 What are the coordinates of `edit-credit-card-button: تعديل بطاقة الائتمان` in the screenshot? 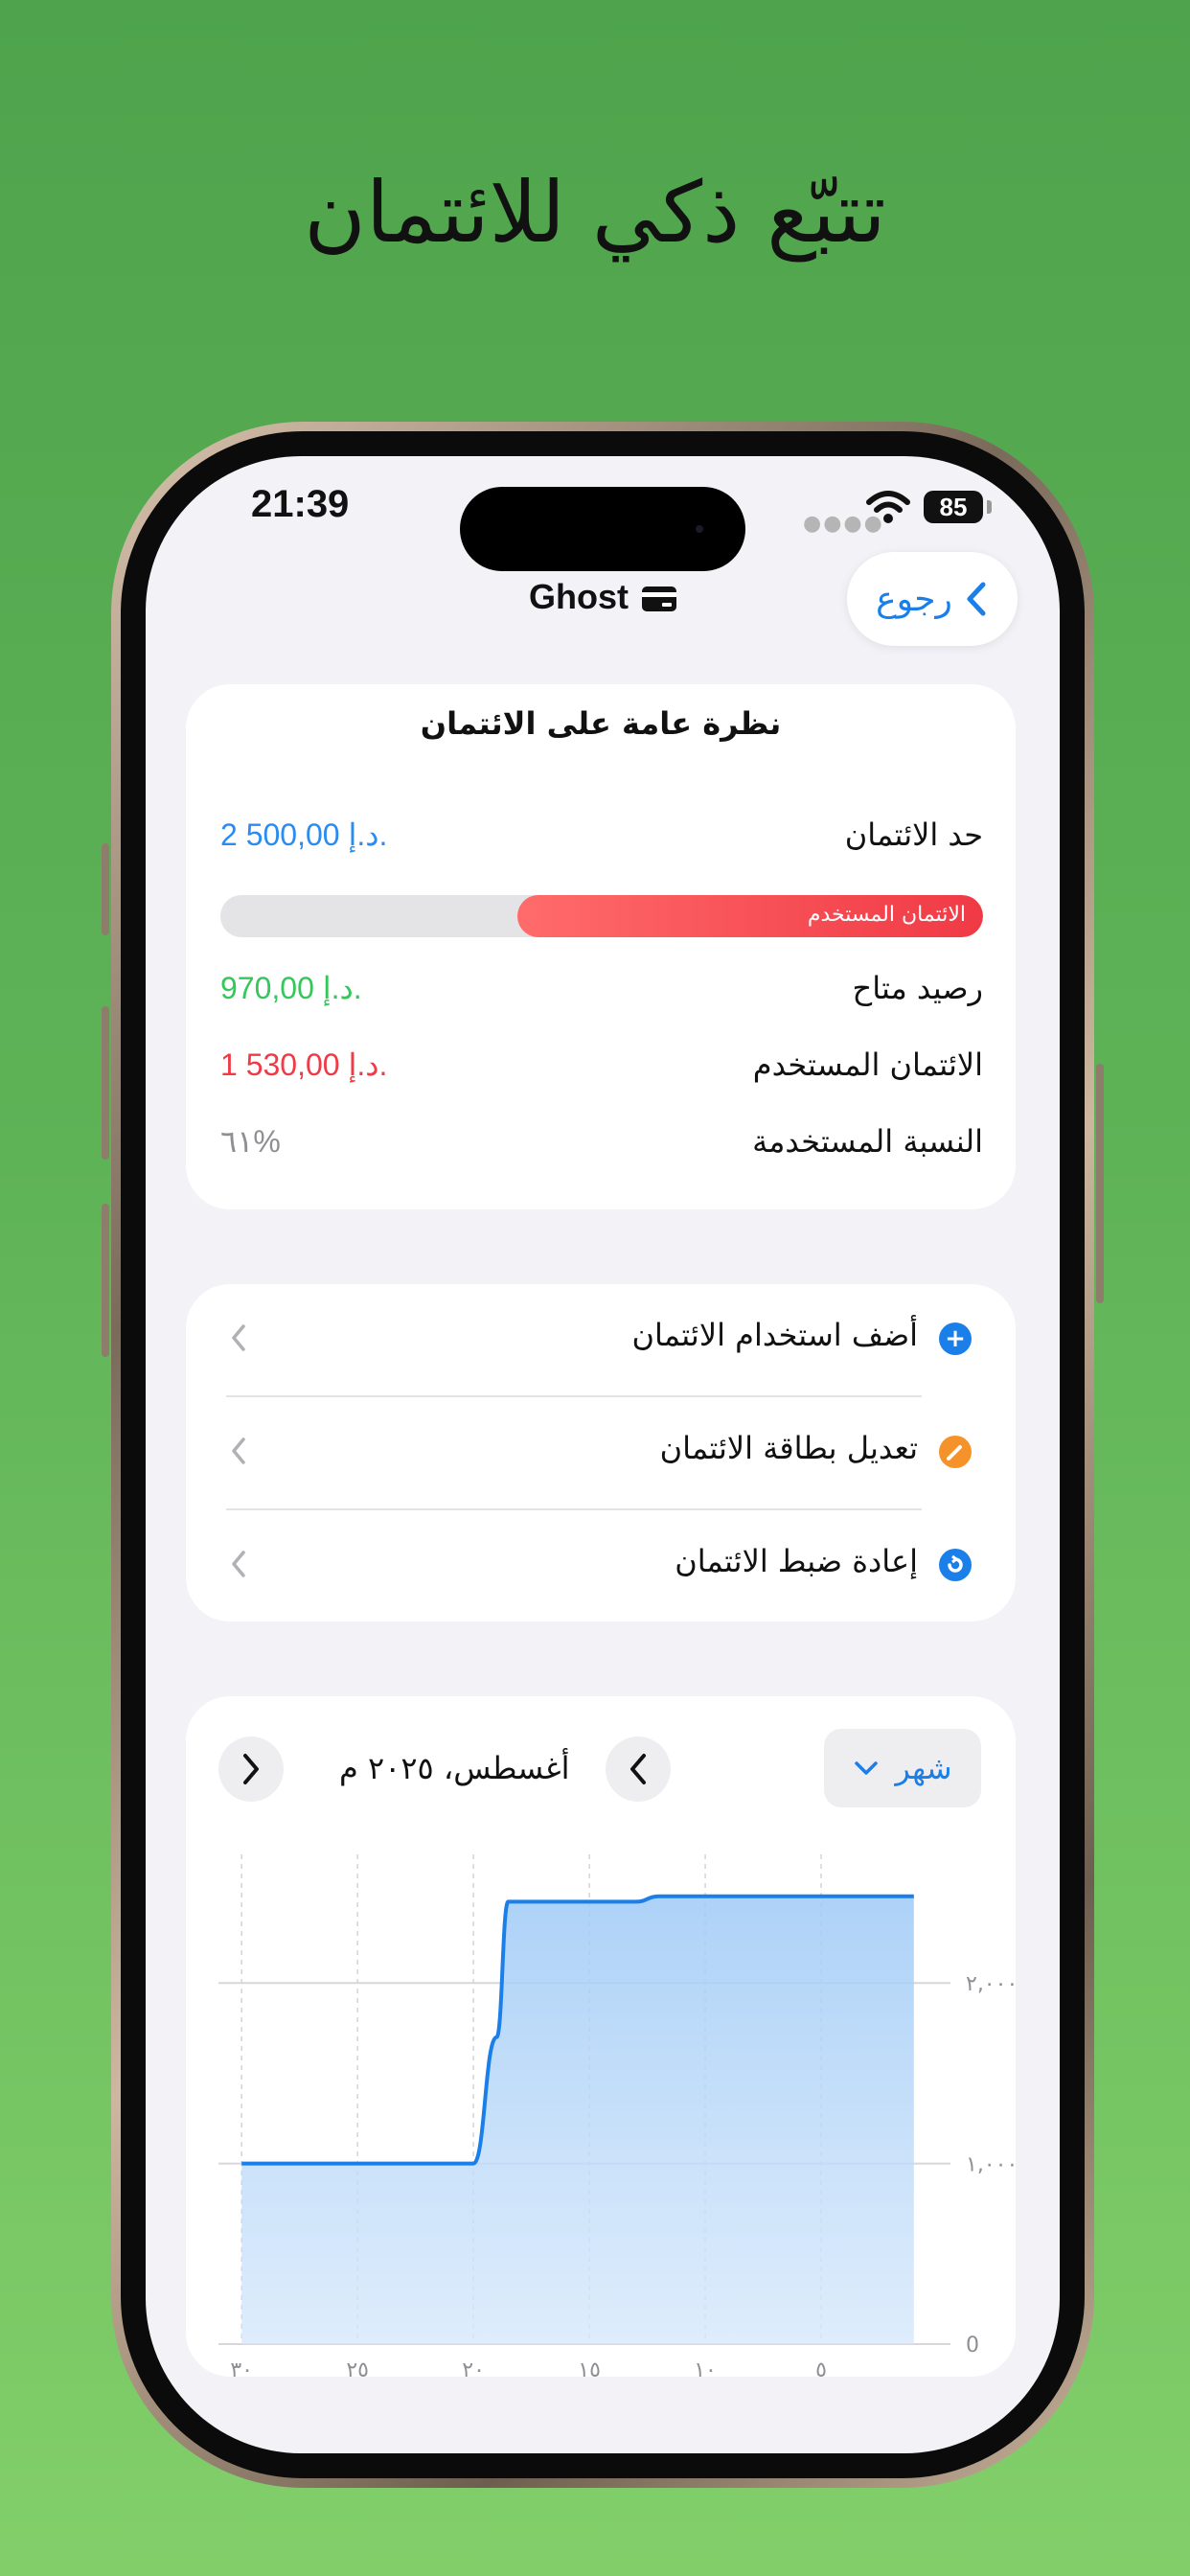 It's located at (601, 1452).